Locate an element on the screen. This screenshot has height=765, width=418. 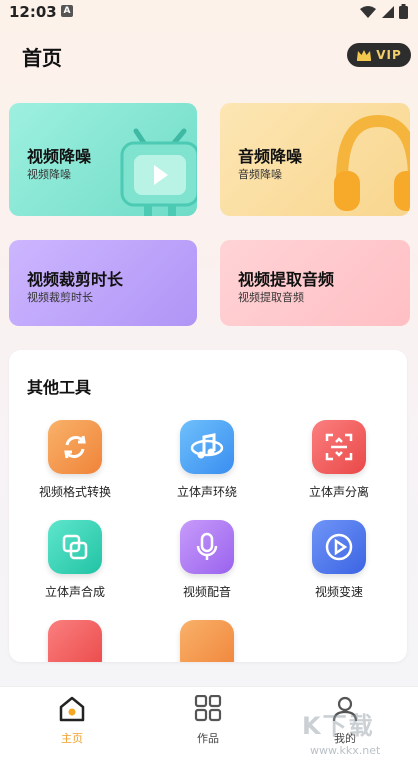
tab-works: 作品 is located at coordinates (208, 720).